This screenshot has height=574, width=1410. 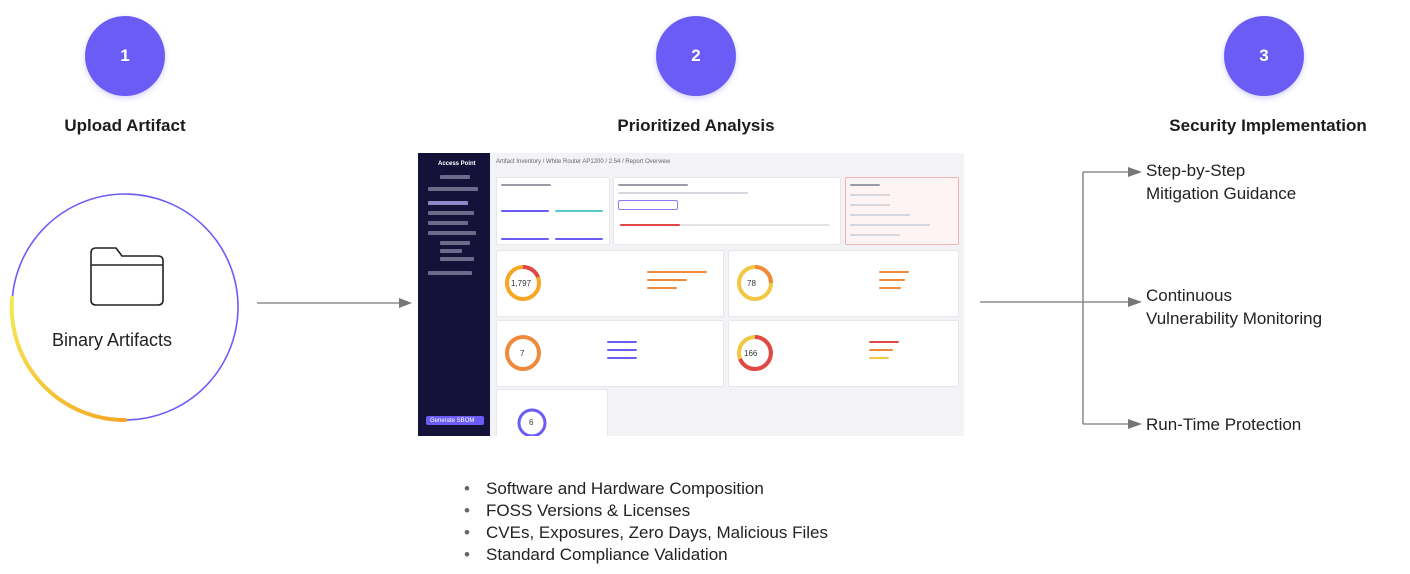 What do you see at coordinates (577, 510) in the screenshot?
I see `list-item: • FOSS Versions & Licenses` at bounding box center [577, 510].